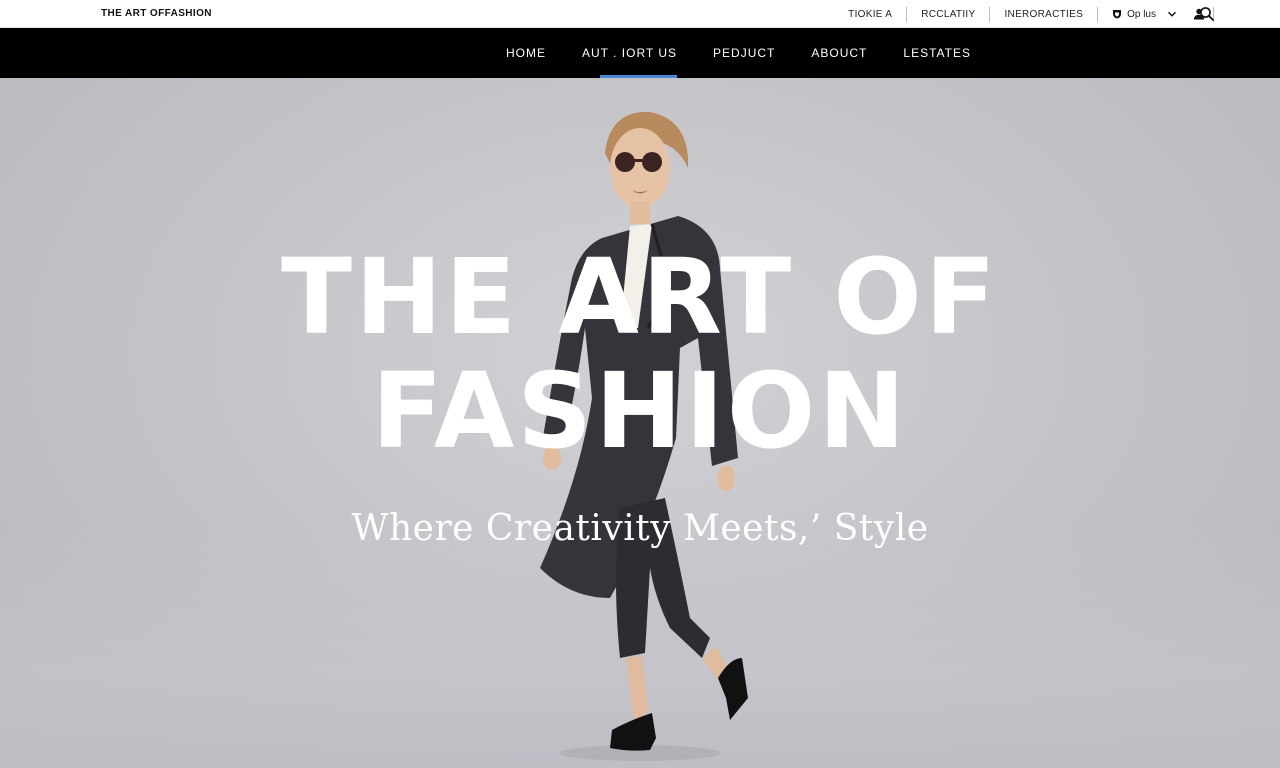 The height and width of the screenshot is (768, 1280). I want to click on utility-link-2: RCCLATIIY, so click(948, 14).